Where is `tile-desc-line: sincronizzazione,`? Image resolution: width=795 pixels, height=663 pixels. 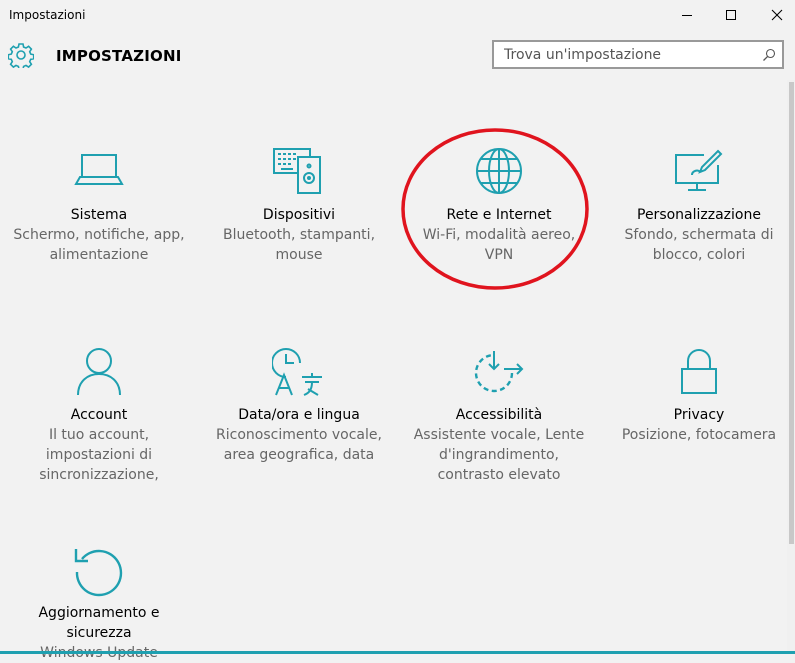
tile-desc-line: sincronizzazione, is located at coordinates (99, 475).